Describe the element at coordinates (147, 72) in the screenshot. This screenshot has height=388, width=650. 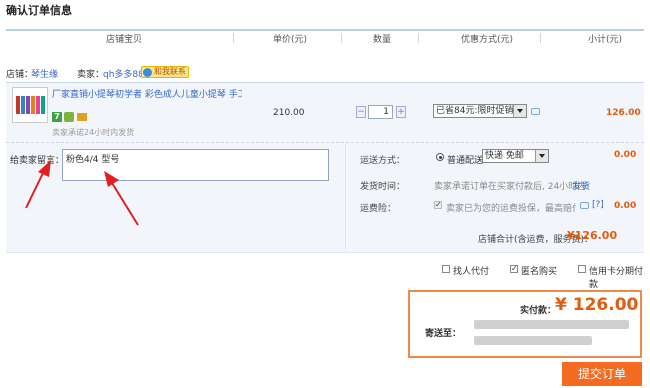
I see `wangwang-icon` at that location.